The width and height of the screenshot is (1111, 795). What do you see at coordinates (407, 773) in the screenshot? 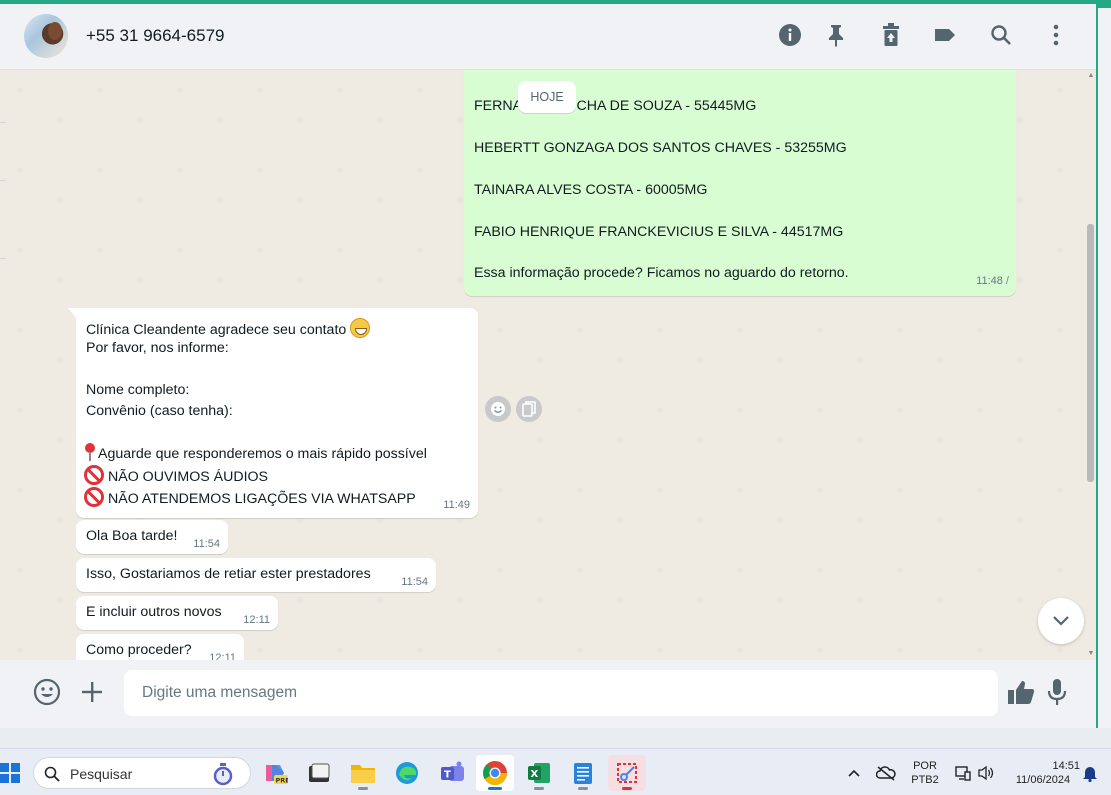
I see `edge-browser-icon` at bounding box center [407, 773].